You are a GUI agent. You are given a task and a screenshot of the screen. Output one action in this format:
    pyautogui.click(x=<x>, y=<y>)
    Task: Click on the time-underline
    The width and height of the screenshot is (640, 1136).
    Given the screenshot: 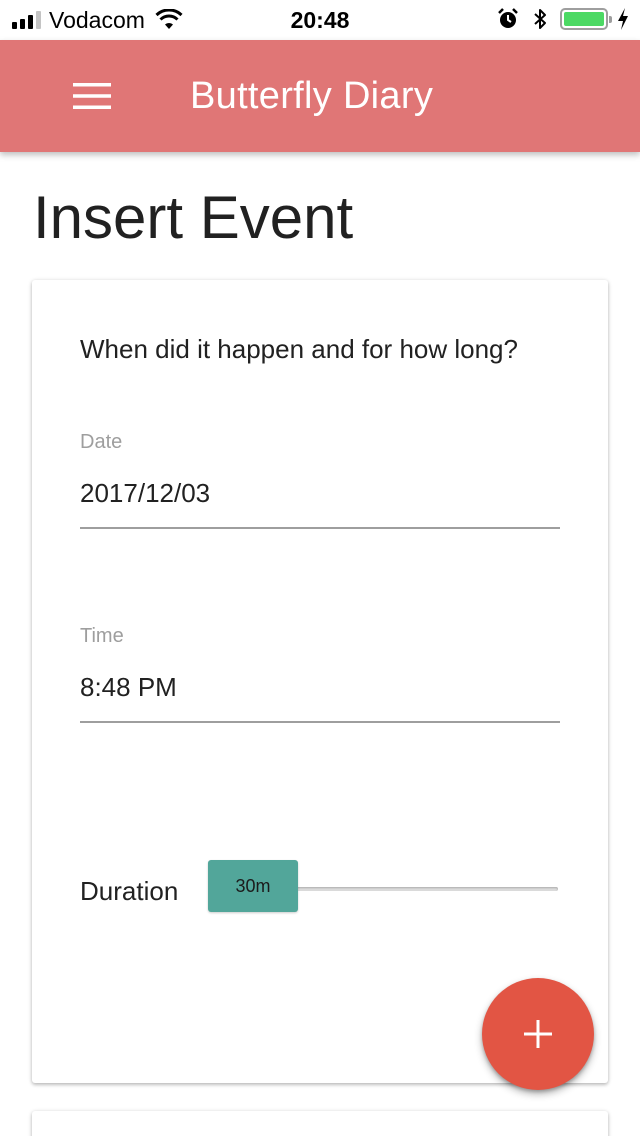 What is the action you would take?
    pyautogui.click(x=320, y=722)
    